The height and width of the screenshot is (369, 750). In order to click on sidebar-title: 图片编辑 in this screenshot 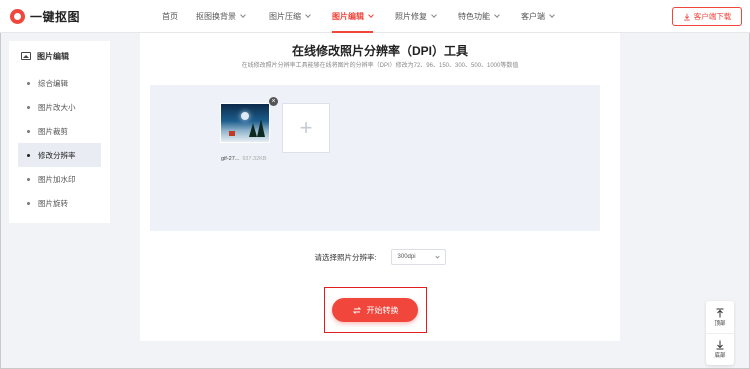, I will do `click(53, 56)`.